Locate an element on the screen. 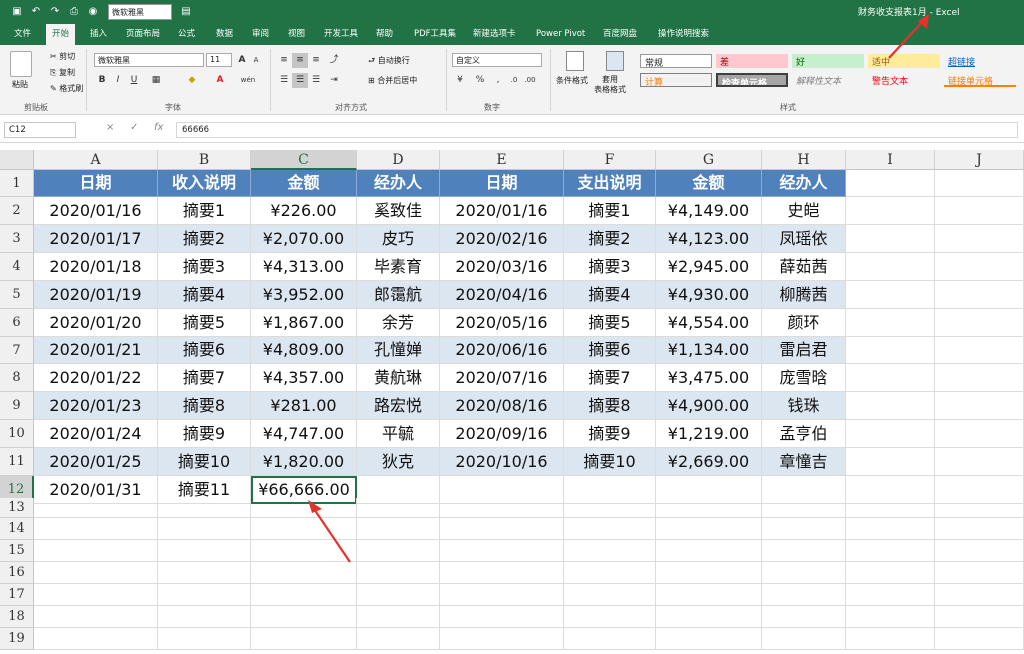  save-icon: ▣ is located at coordinates (17, 12).